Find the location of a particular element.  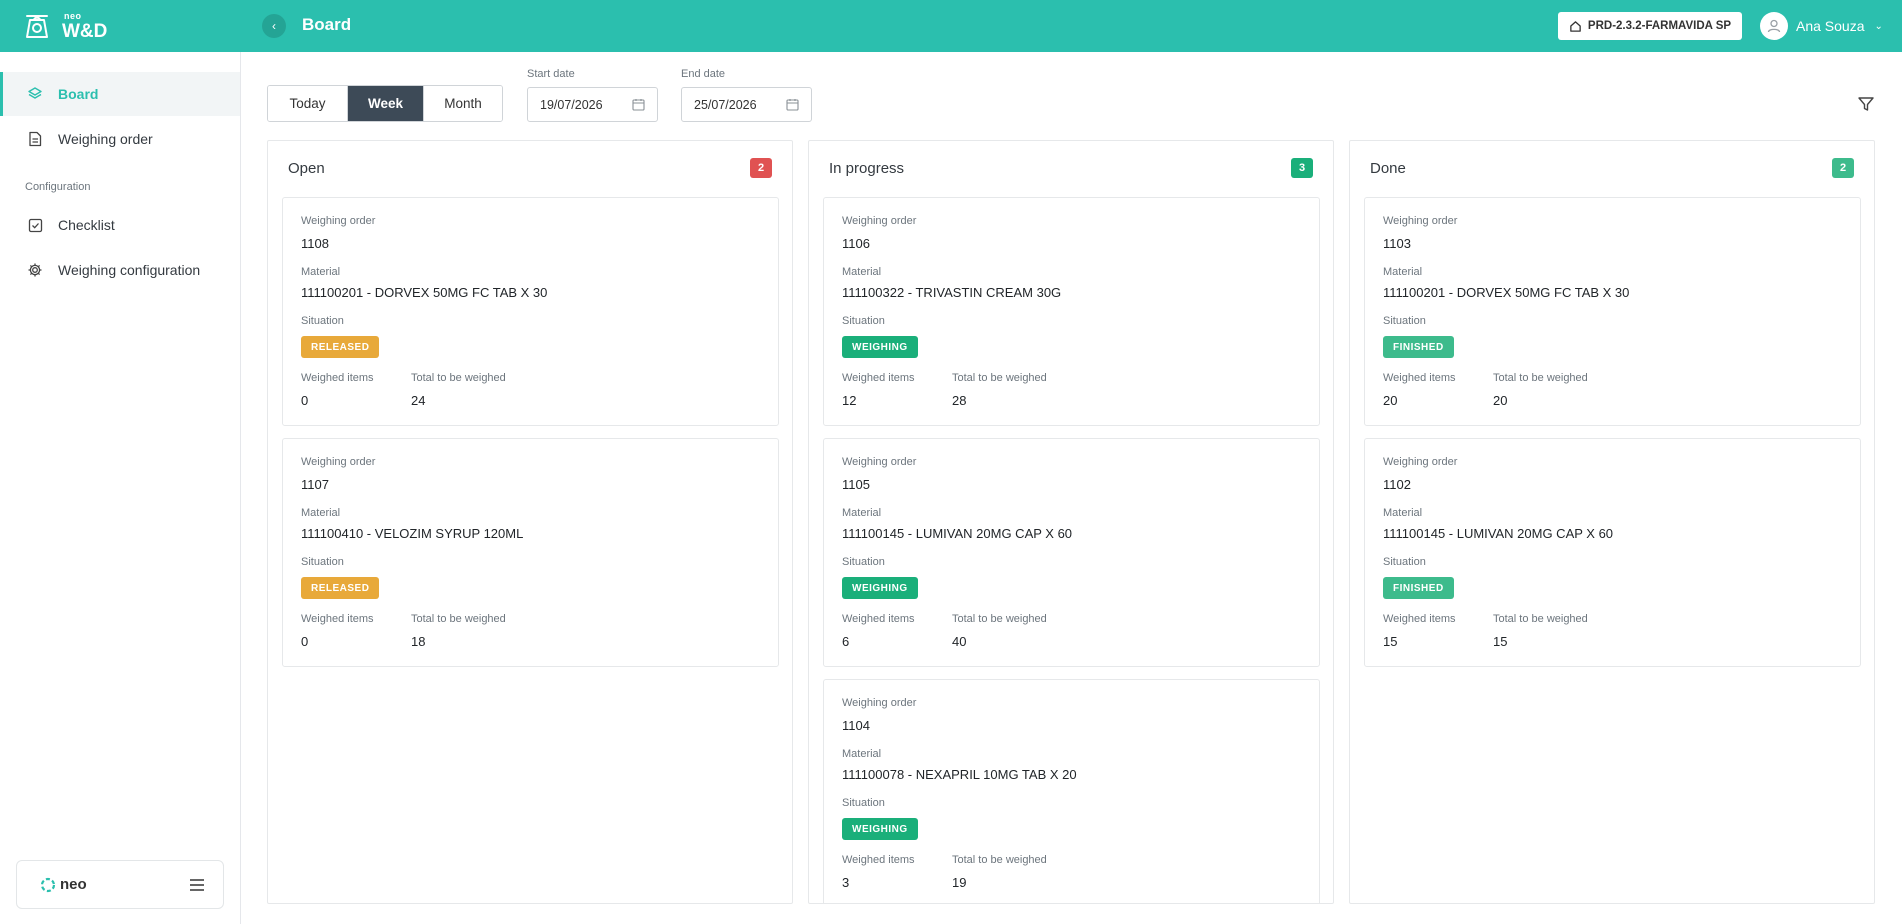

material-value: 111100322 - TRIVASTIN CREAM 30G is located at coordinates (952, 292).